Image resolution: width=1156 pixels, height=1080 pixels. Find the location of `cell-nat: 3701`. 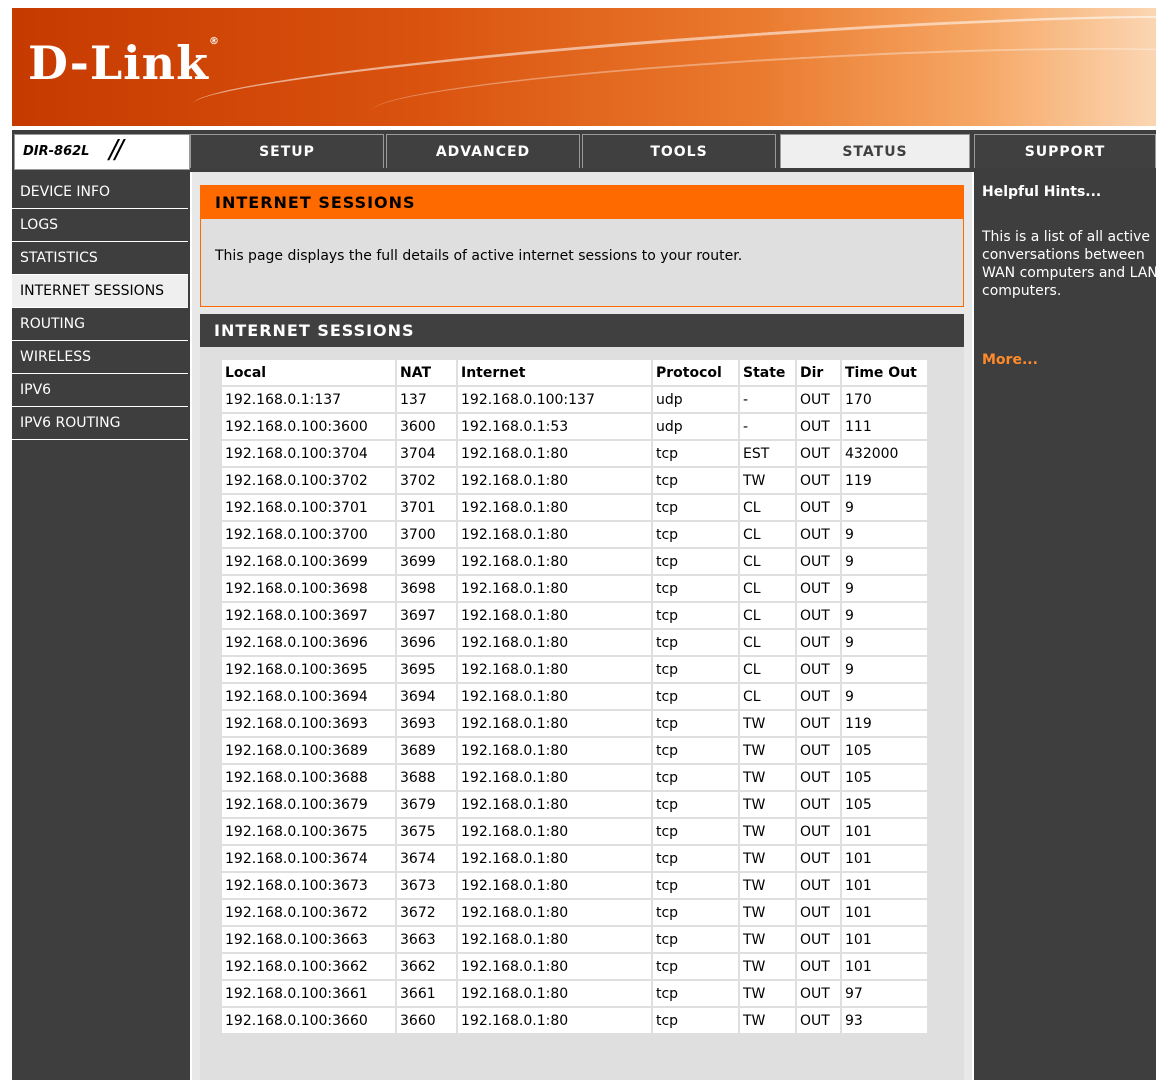

cell-nat: 3701 is located at coordinates (426, 507).